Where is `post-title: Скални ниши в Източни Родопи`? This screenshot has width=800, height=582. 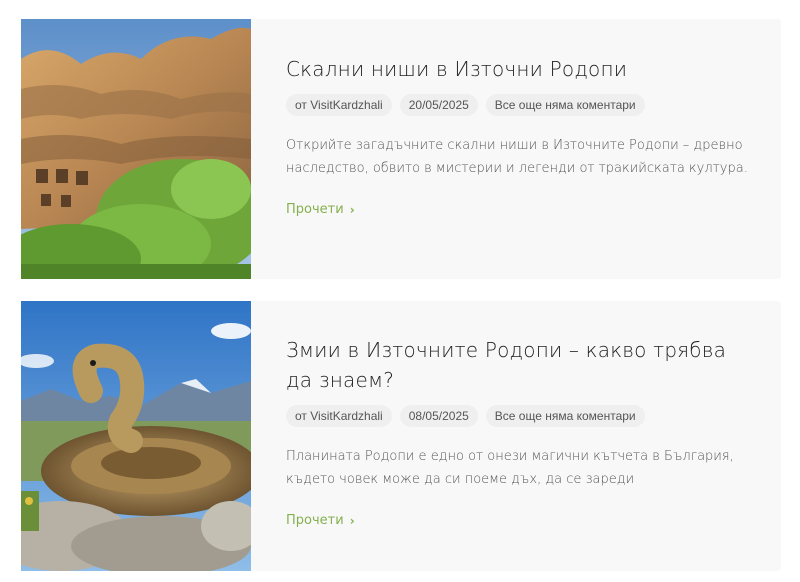 post-title: Скални ниши в Източни Родопи is located at coordinates (521, 69).